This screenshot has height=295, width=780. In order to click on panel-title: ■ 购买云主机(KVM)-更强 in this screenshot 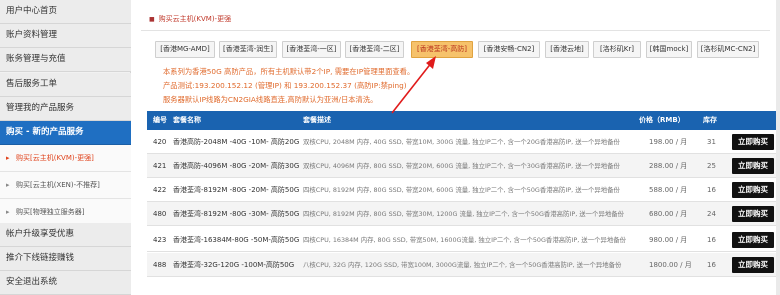, I will do `click(190, 19)`.